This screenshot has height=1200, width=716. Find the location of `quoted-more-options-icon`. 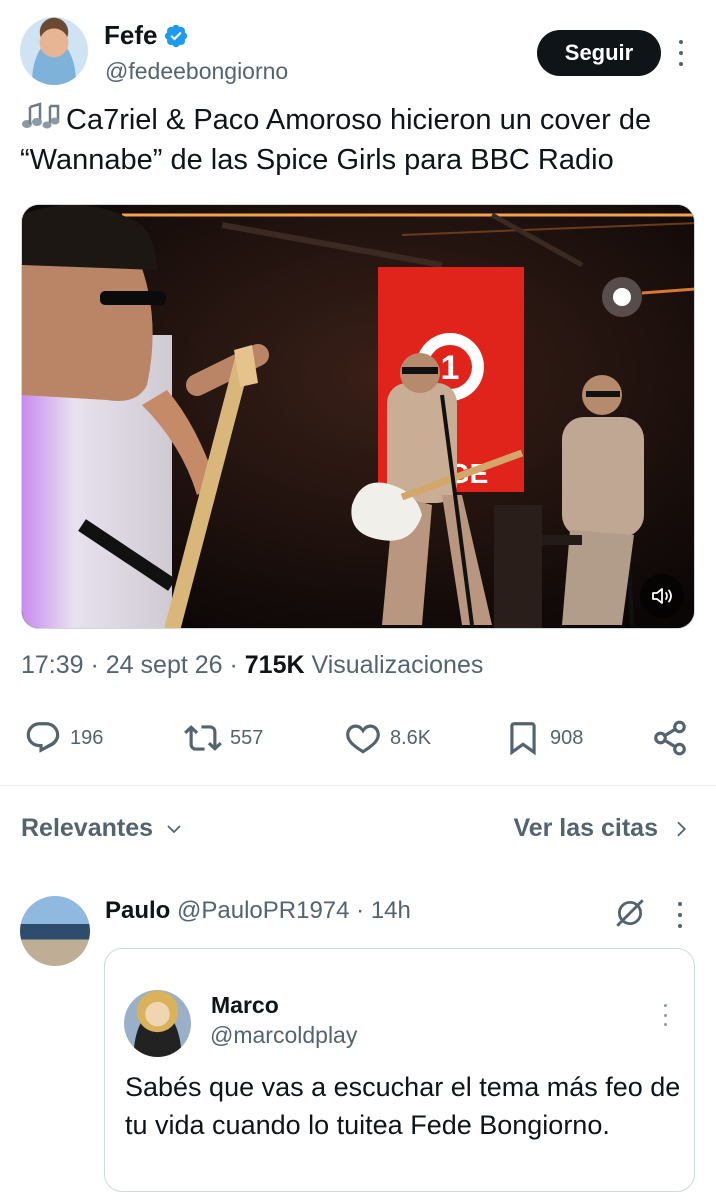

quoted-more-options-icon is located at coordinates (665, 1015).